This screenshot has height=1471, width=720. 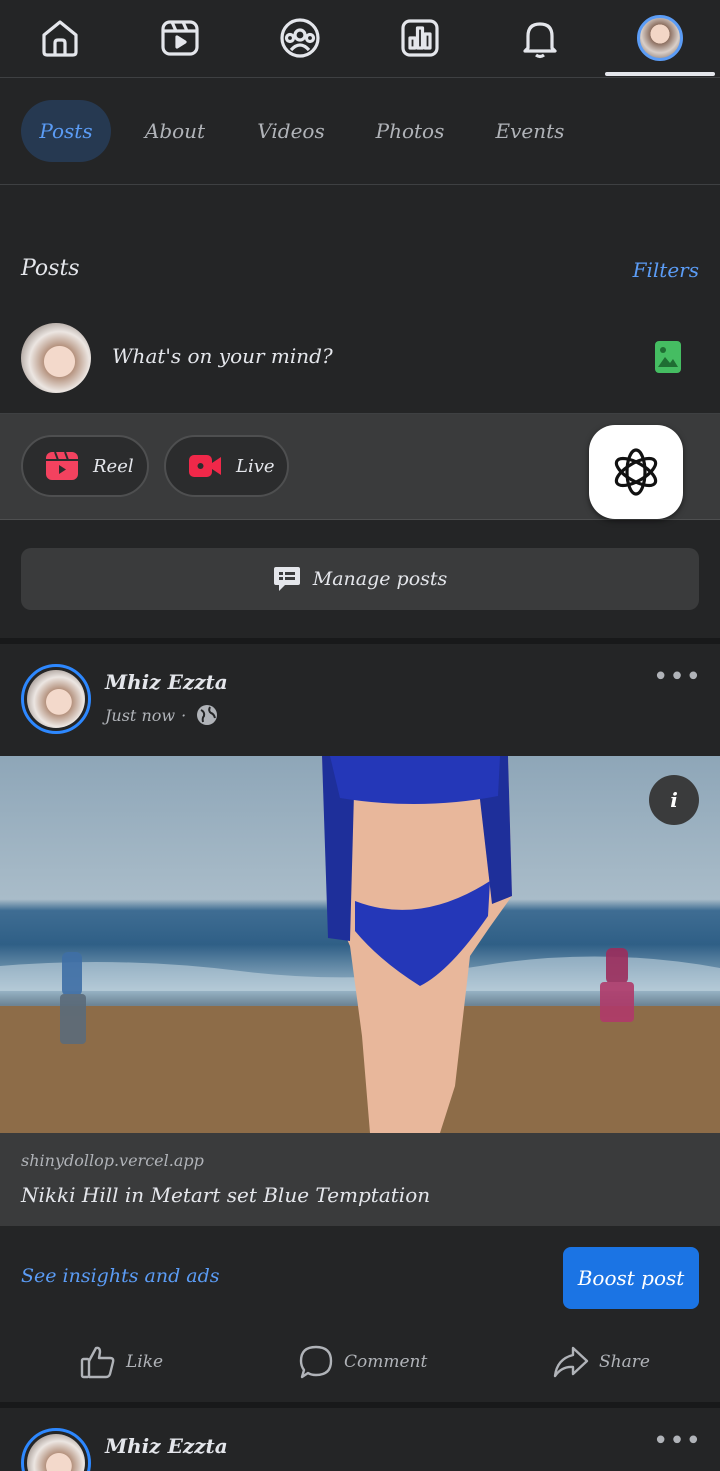 What do you see at coordinates (255, 466) in the screenshot?
I see `live-label: Live` at bounding box center [255, 466].